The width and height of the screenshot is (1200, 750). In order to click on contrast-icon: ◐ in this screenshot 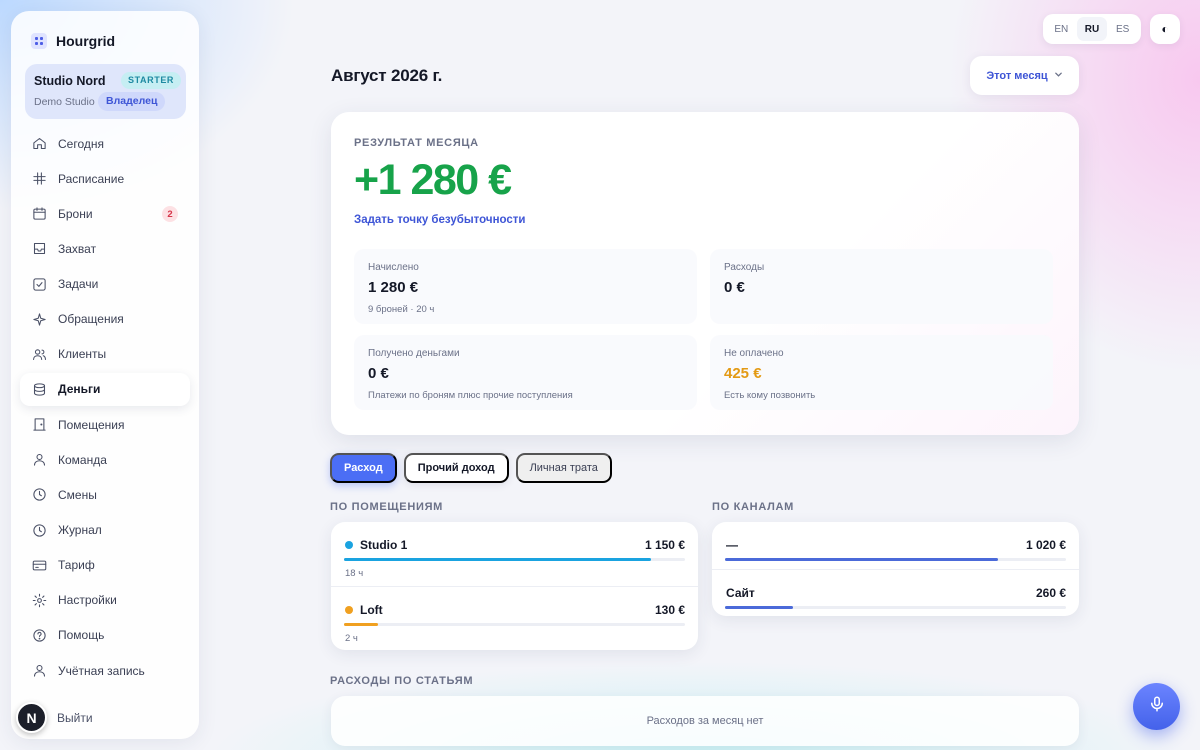, I will do `click(1165, 29)`.